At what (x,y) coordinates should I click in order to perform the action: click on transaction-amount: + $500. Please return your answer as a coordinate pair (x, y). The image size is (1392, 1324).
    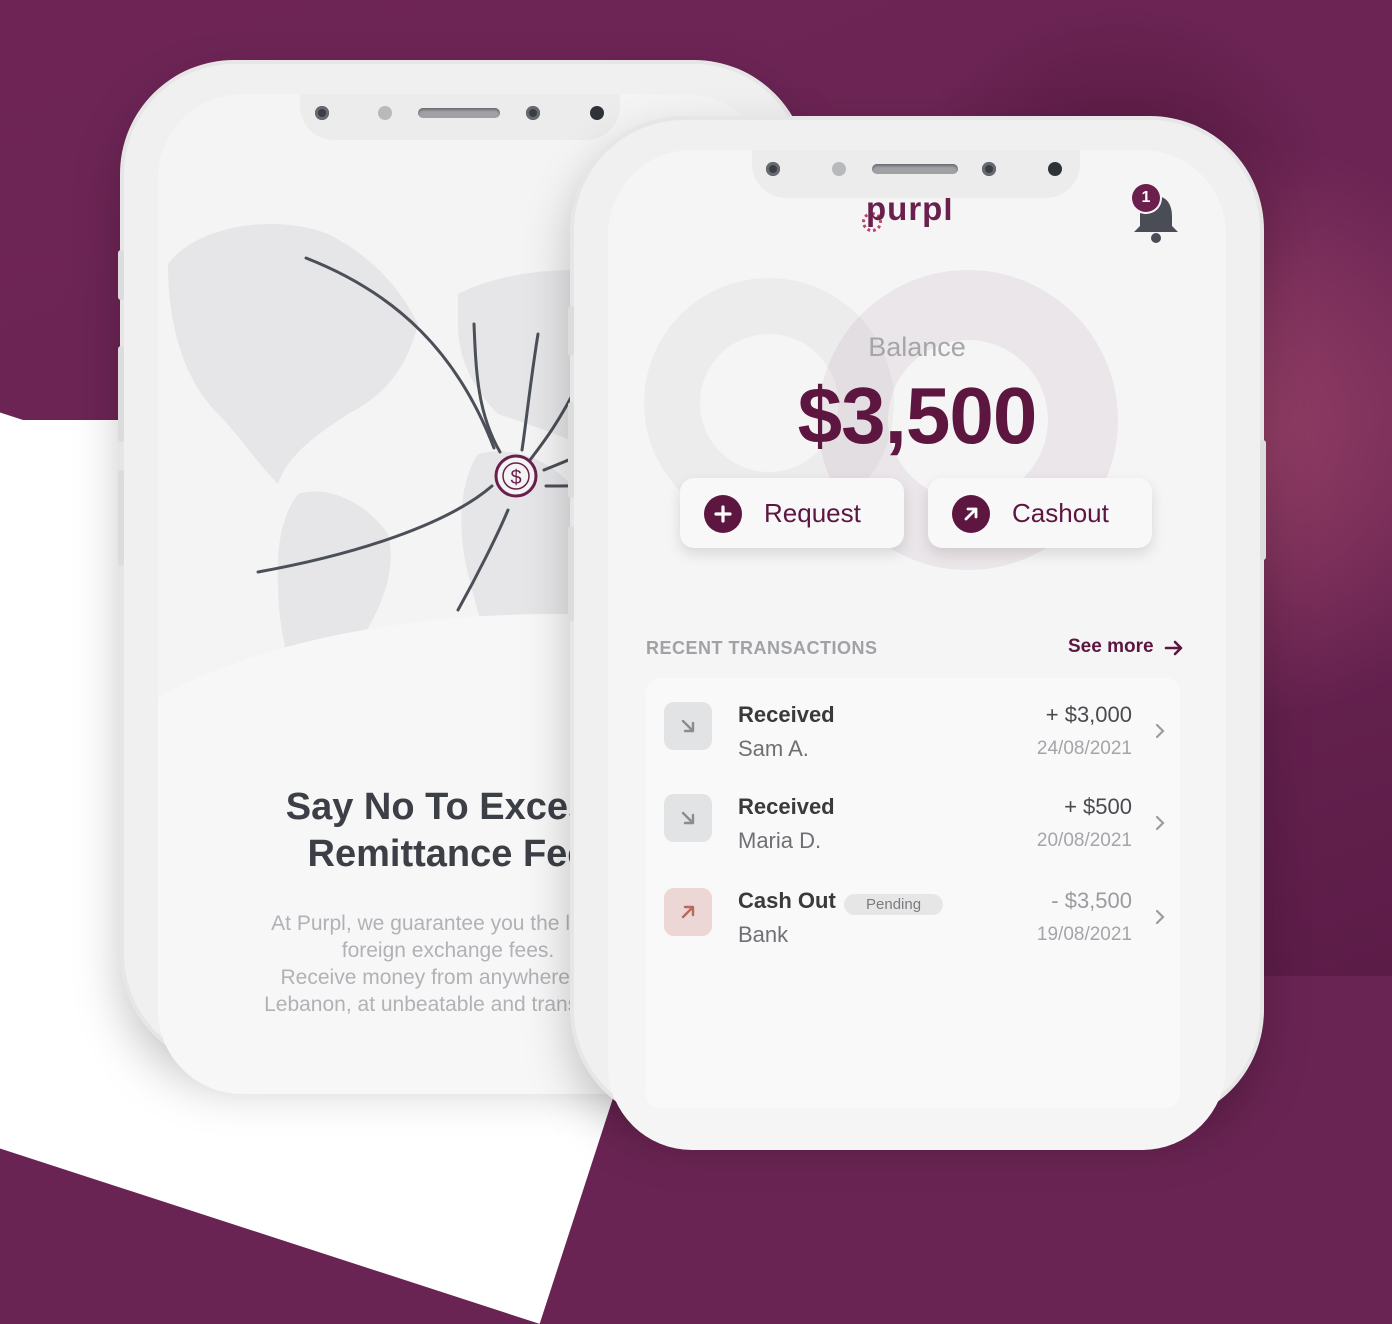
    Looking at the image, I should click on (1098, 806).